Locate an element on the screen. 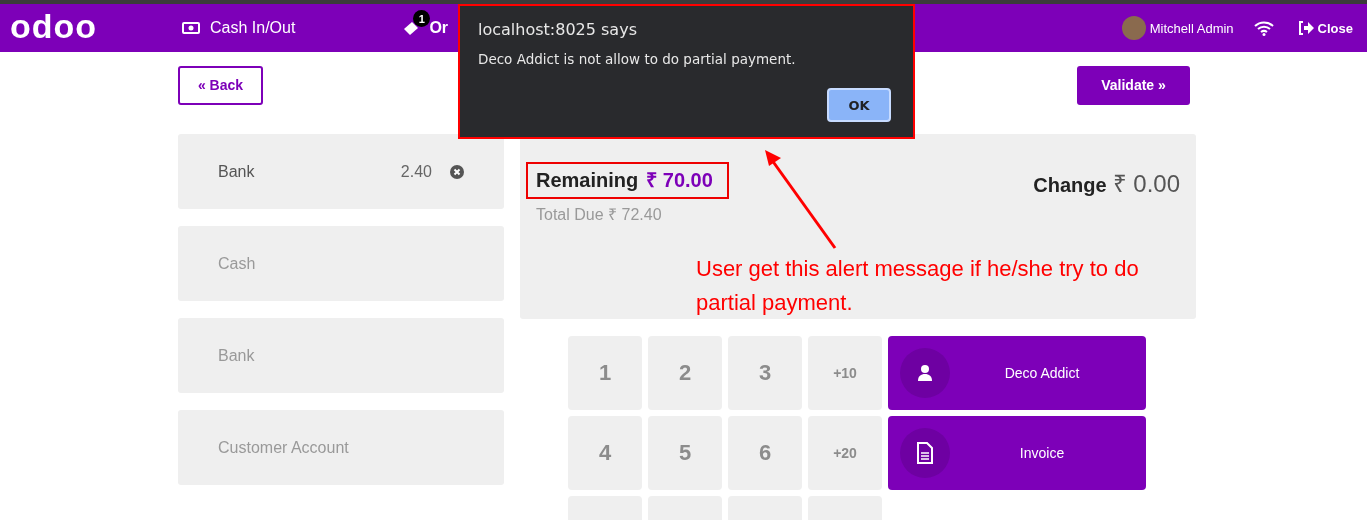 Image resolution: width=1367 pixels, height=520 pixels. numpad-key: +10 is located at coordinates (845, 373).